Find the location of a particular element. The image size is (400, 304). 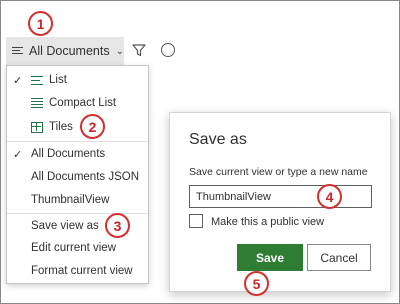

menu-item-thumbnailview: ThumbnailView is located at coordinates (77, 200).